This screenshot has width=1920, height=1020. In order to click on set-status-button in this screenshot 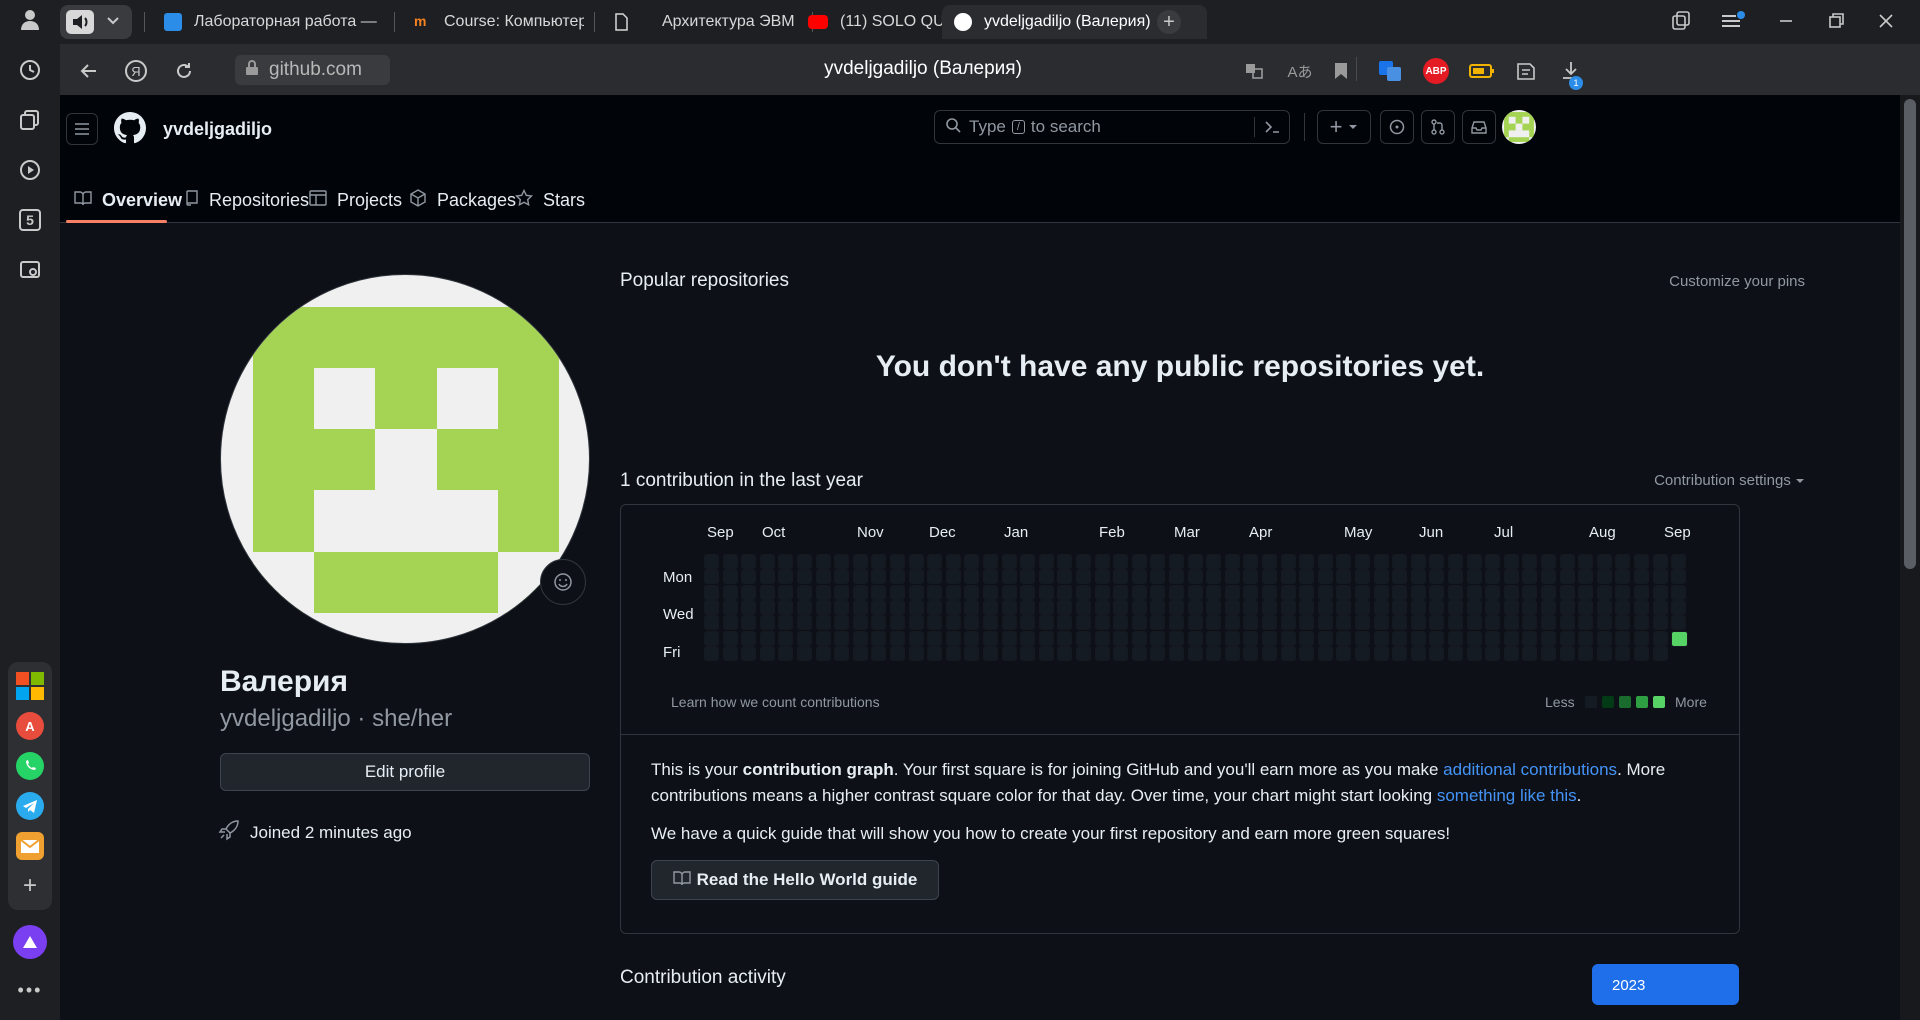, I will do `click(563, 582)`.